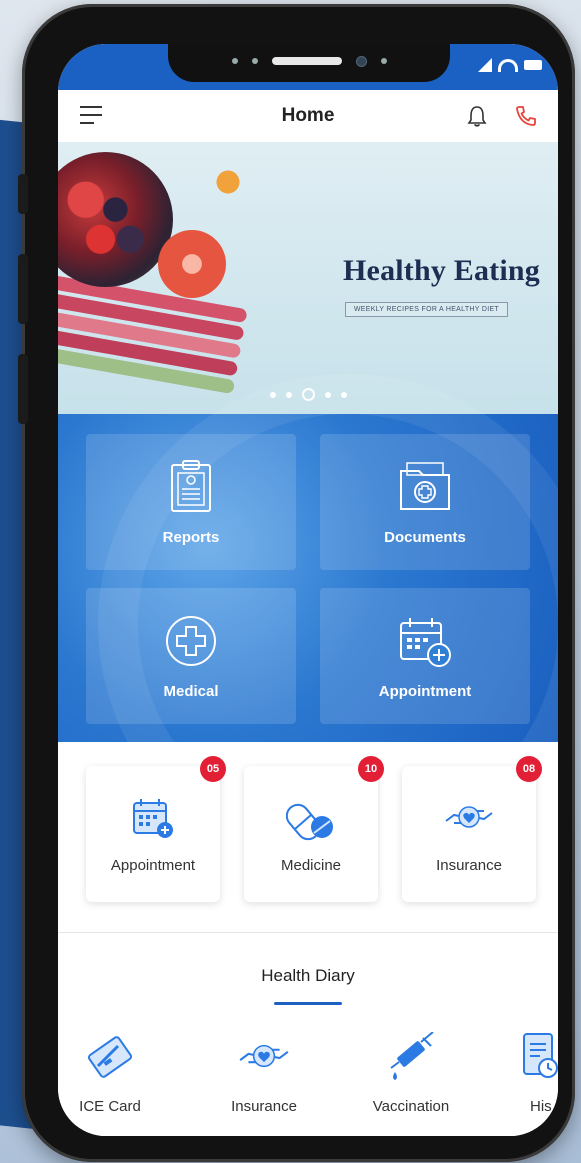 The image size is (581, 1163). Describe the element at coordinates (309, 821) in the screenshot. I see `pill-icon` at that location.